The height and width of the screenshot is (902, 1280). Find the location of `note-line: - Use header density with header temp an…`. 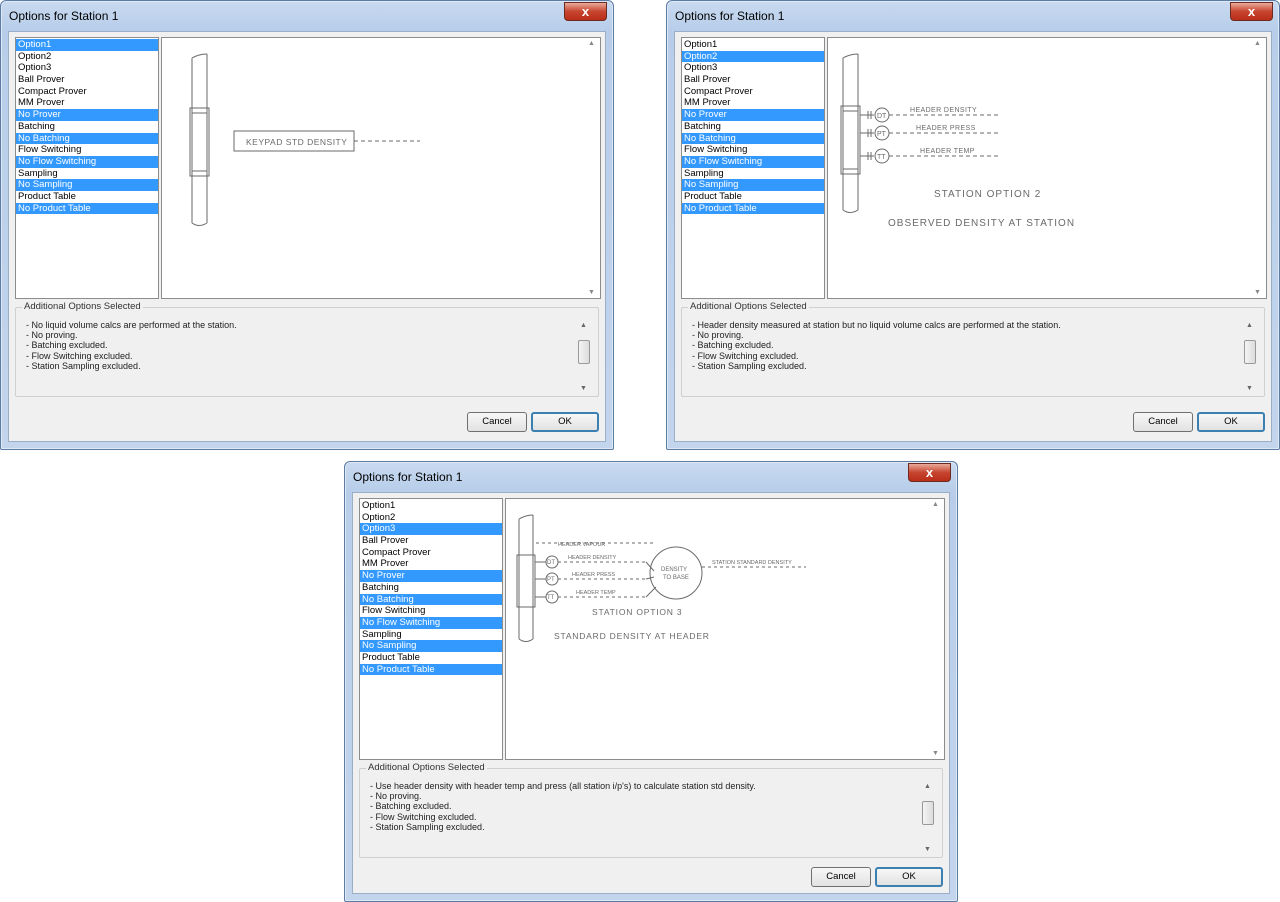

note-line: - Use header density with header temp an… is located at coordinates (563, 786).